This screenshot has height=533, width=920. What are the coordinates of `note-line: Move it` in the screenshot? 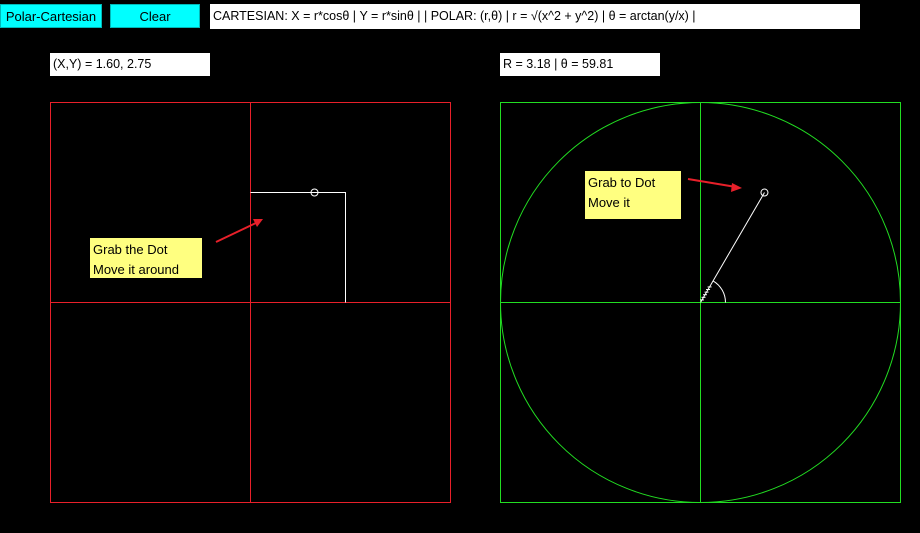 It's located at (609, 202).